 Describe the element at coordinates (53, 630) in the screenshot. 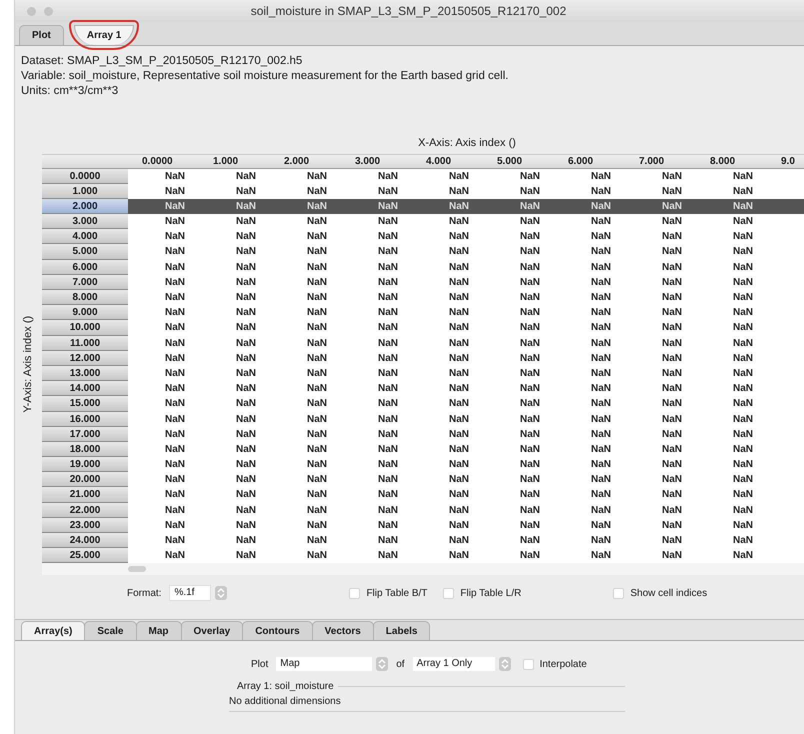

I see `tab: Array(s)` at that location.